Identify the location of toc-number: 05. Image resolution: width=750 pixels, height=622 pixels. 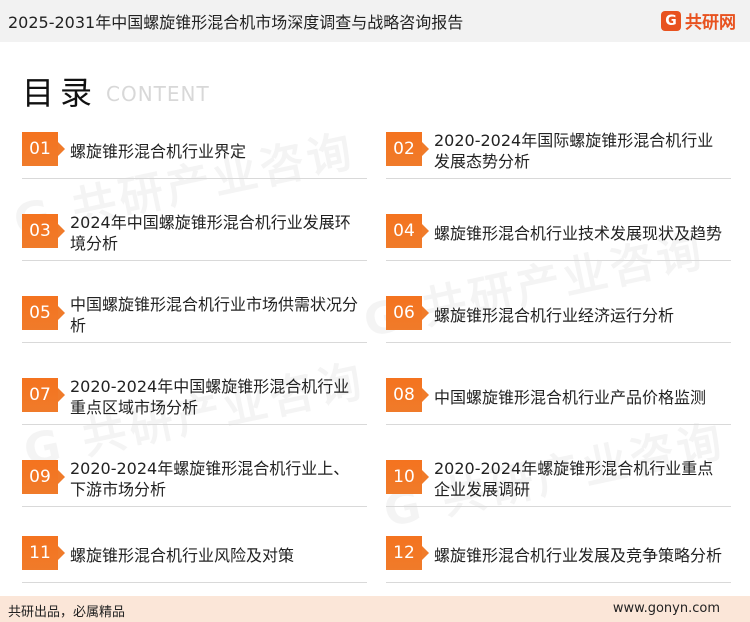
(43, 313).